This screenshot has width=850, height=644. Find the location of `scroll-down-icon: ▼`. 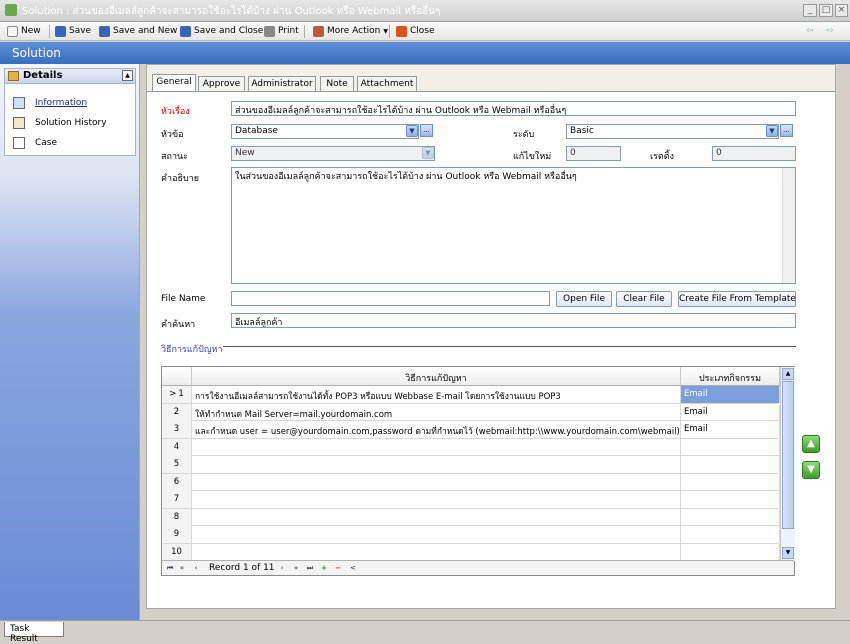

scroll-down-icon: ▼ is located at coordinates (788, 553).